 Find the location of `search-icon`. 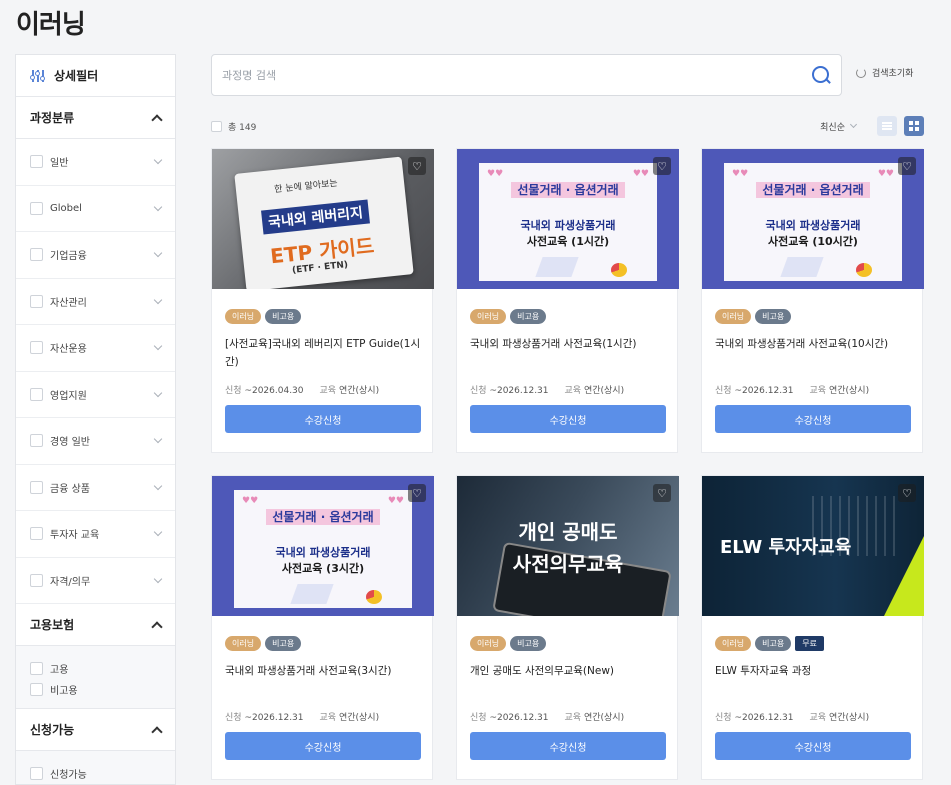

search-icon is located at coordinates (821, 75).